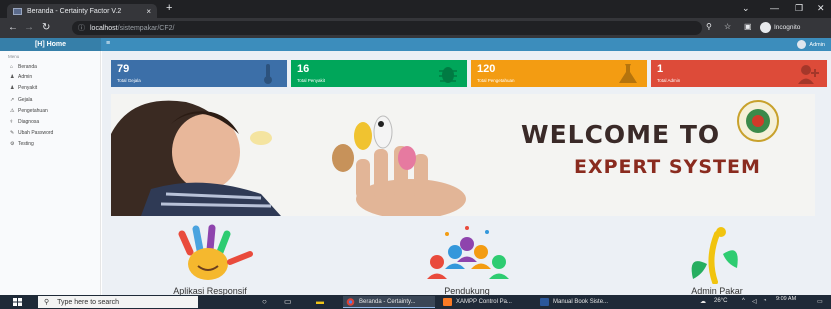 This screenshot has width=831, height=309. Describe the element at coordinates (288, 301) in the screenshot. I see `task-view-icon: ▭` at that location.